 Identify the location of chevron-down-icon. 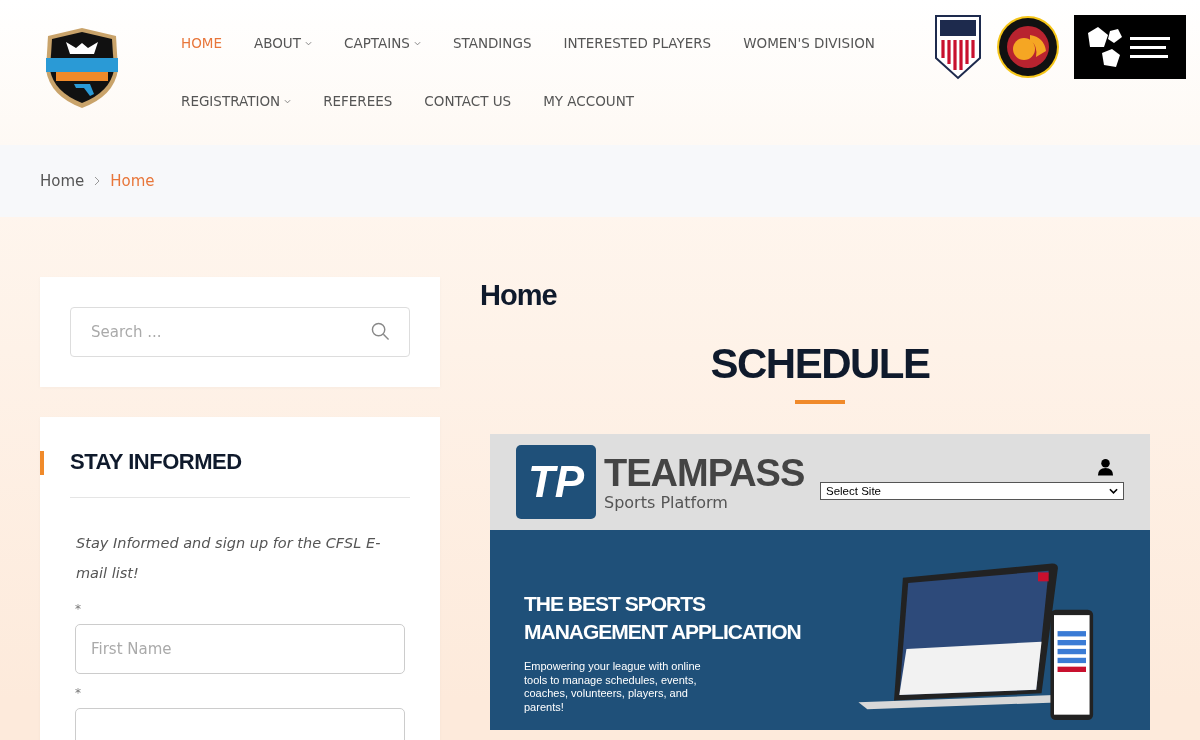
(1113, 491).